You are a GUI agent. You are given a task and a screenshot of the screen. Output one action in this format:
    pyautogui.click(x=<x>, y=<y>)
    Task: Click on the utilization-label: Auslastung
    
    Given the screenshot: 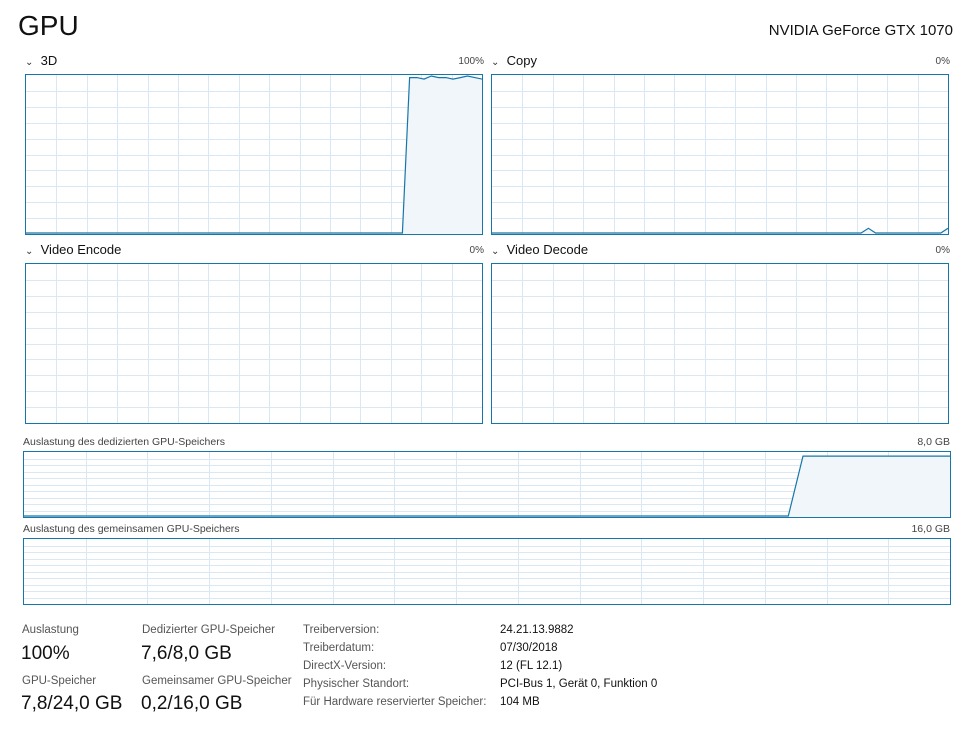 What is the action you would take?
    pyautogui.click(x=50, y=630)
    